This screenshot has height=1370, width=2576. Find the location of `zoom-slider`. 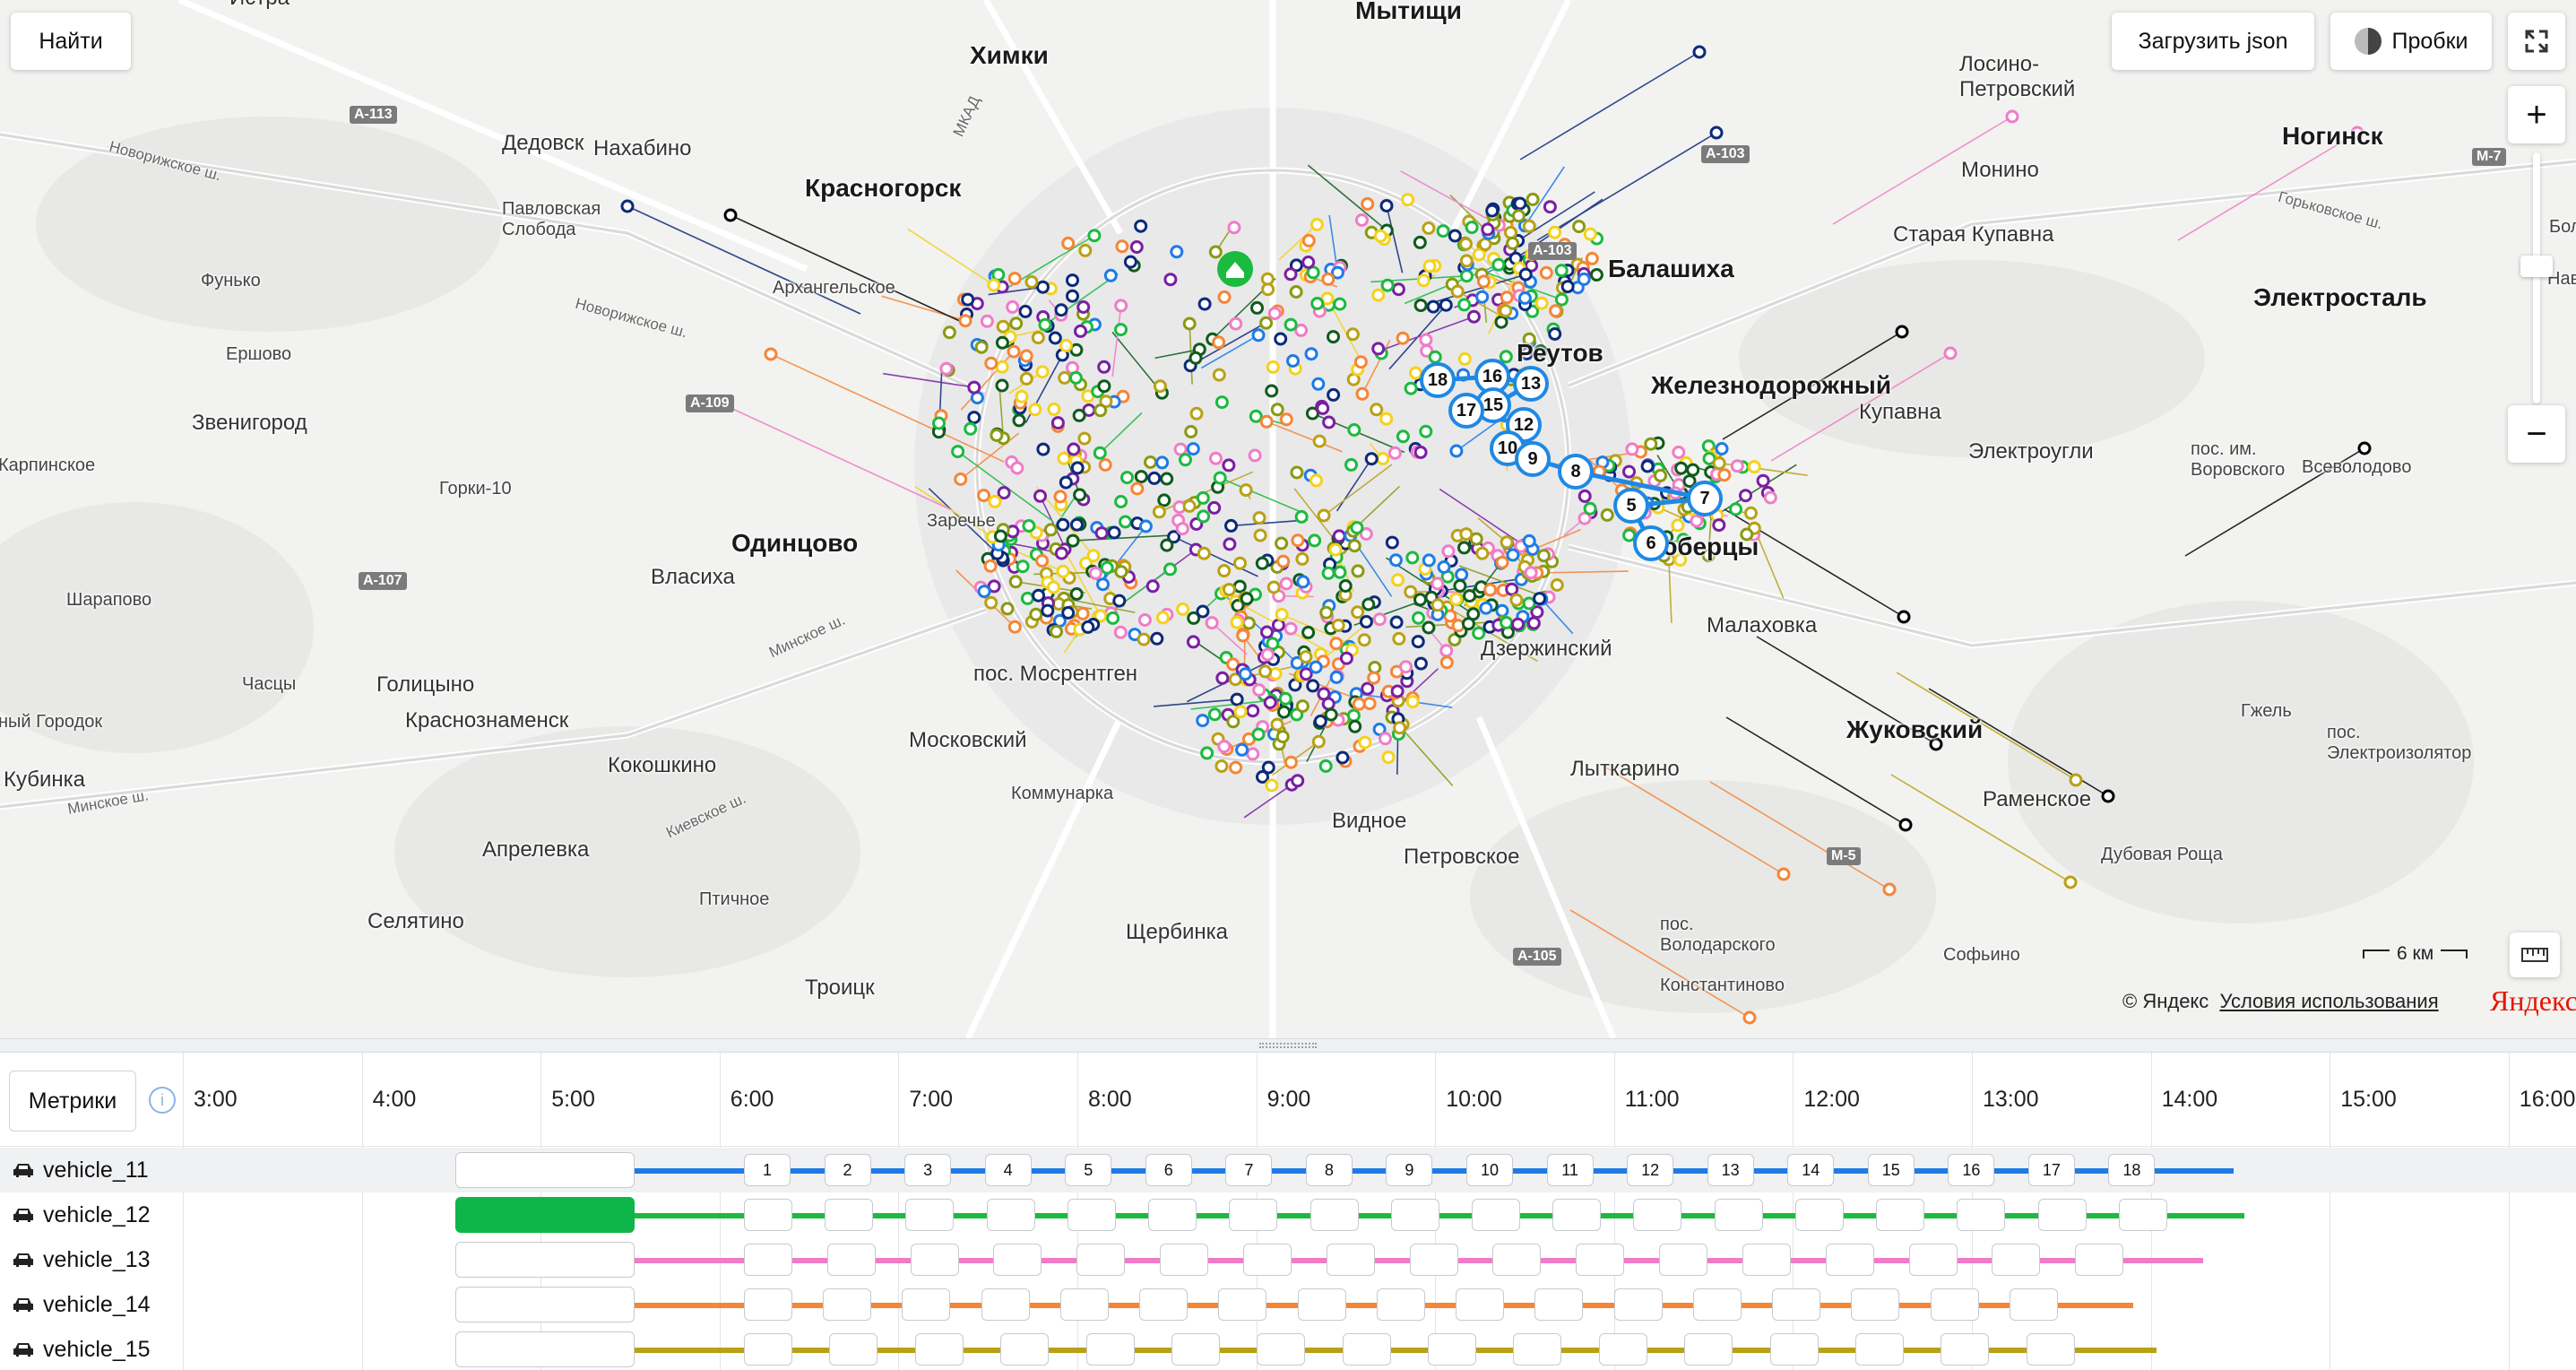

zoom-slider is located at coordinates (2536, 277).